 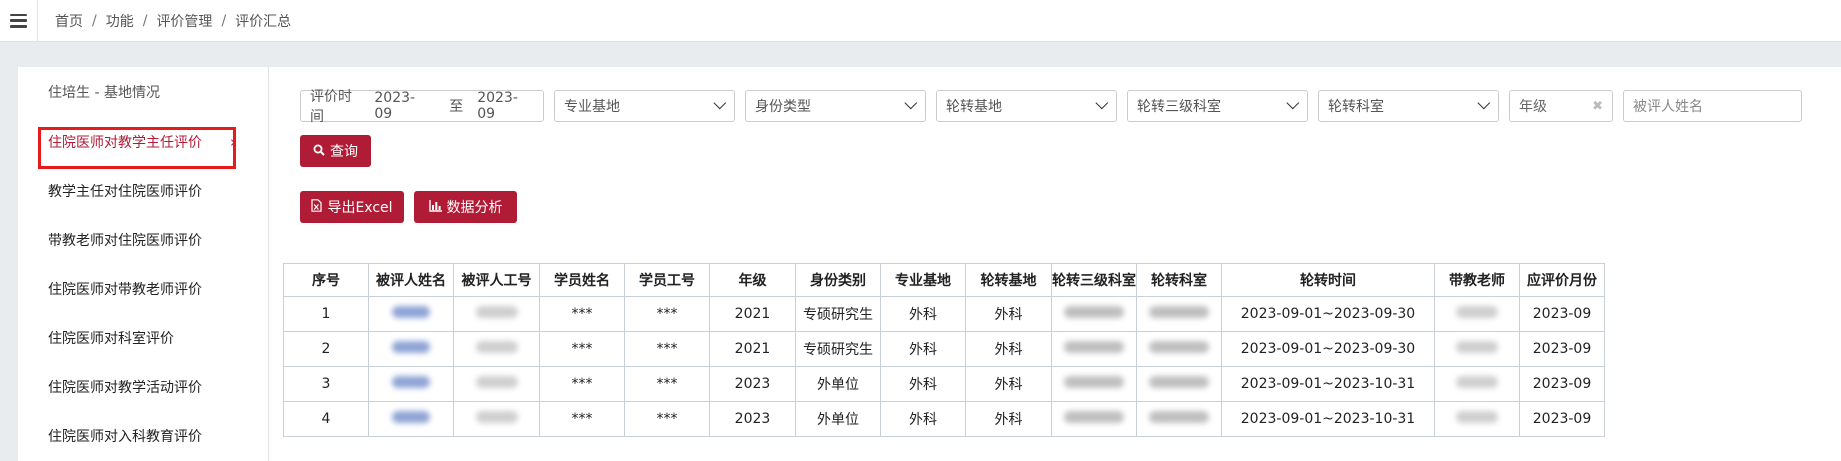 What do you see at coordinates (125, 240) in the screenshot?
I see `sidebar-item-label: 带教老师对住院医师评价` at bounding box center [125, 240].